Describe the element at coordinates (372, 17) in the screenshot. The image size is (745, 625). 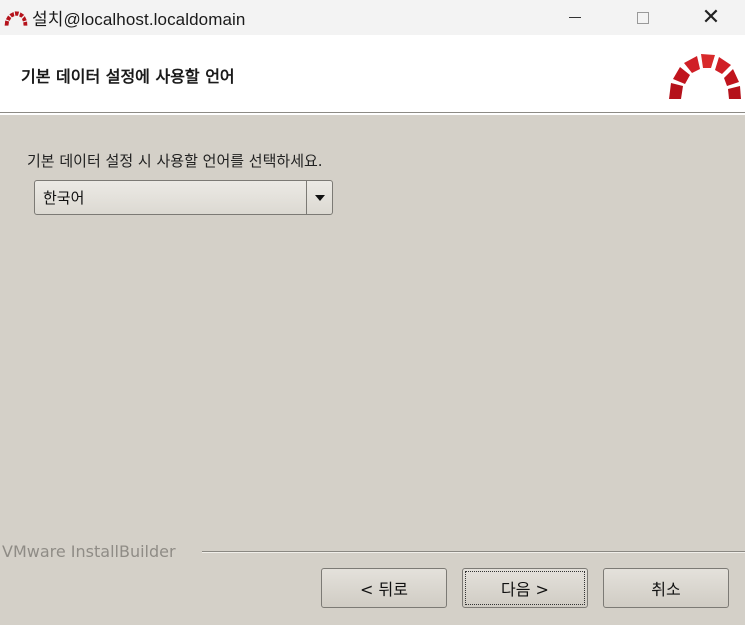
I see `title-bar: 설치@localhost.localdomain ✕` at that location.